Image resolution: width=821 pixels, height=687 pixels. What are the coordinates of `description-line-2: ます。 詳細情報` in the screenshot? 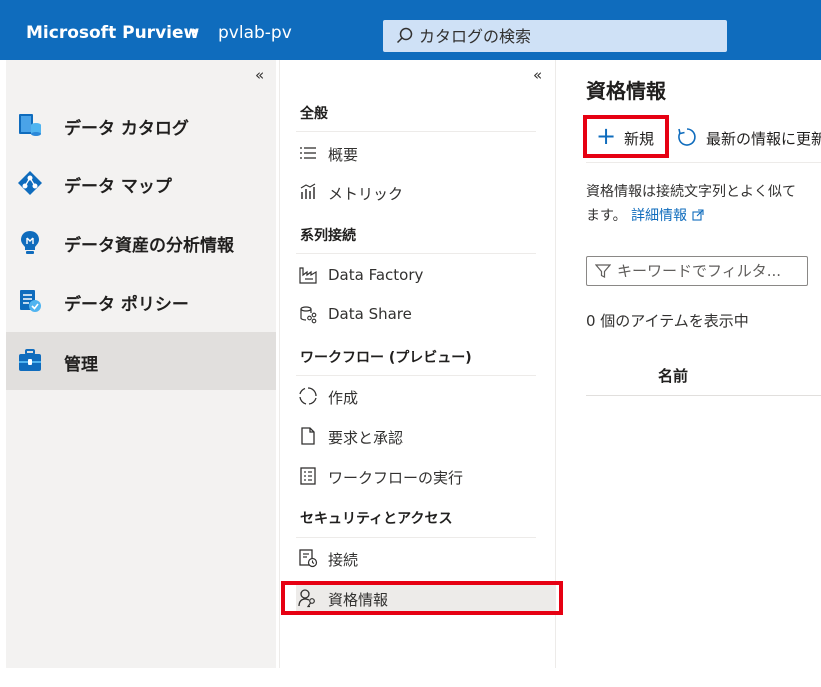 It's located at (703, 216).